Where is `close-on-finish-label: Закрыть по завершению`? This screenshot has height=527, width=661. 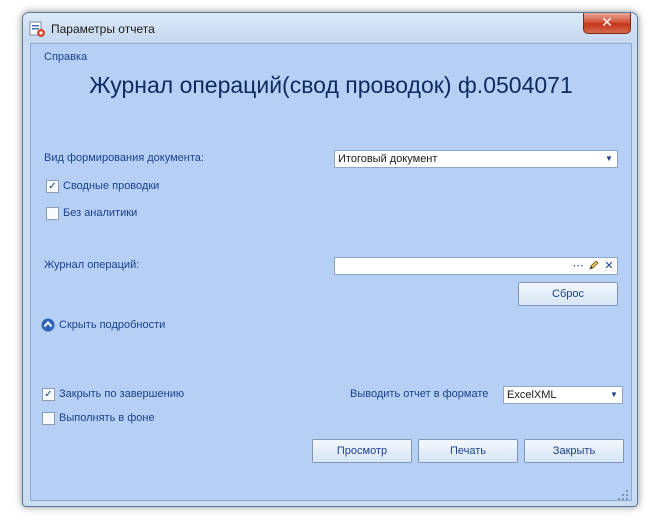
close-on-finish-label: Закрыть по завершению is located at coordinates (122, 394).